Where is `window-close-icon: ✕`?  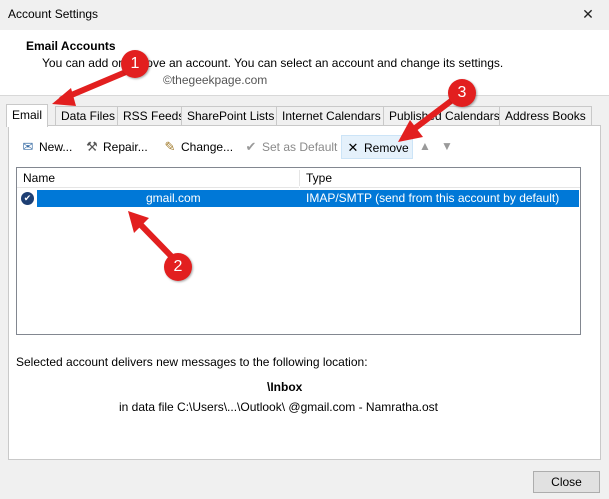
window-close-icon: ✕ is located at coordinates (588, 14).